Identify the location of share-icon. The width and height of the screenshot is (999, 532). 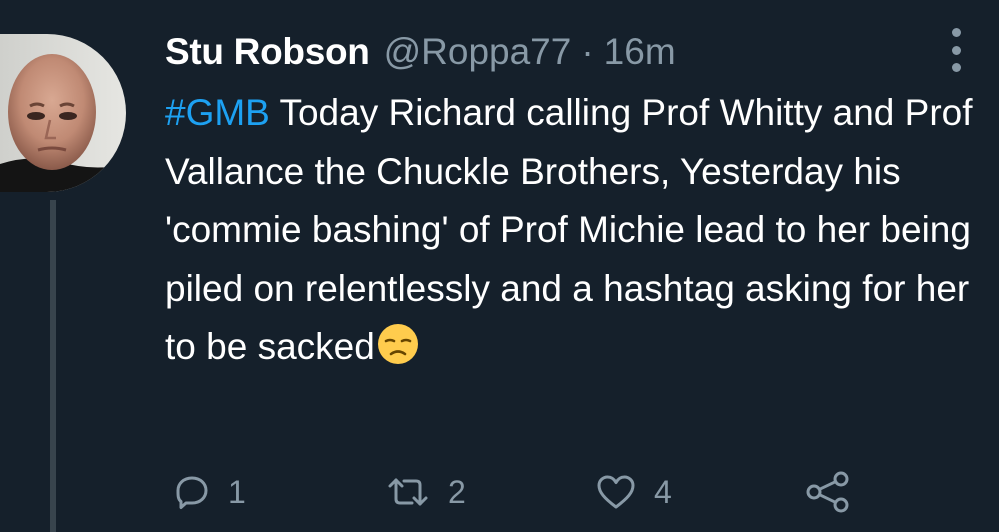
(828, 492).